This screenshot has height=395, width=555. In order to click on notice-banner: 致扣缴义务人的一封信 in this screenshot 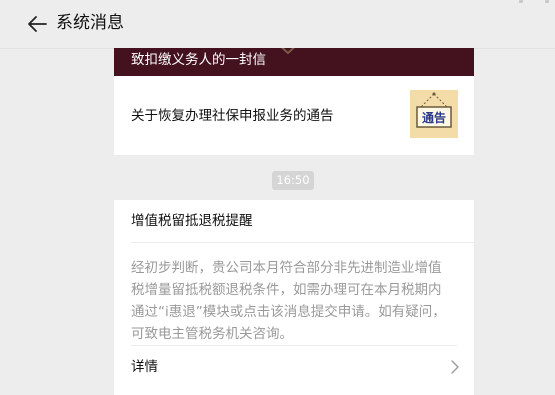, I will do `click(294, 62)`.